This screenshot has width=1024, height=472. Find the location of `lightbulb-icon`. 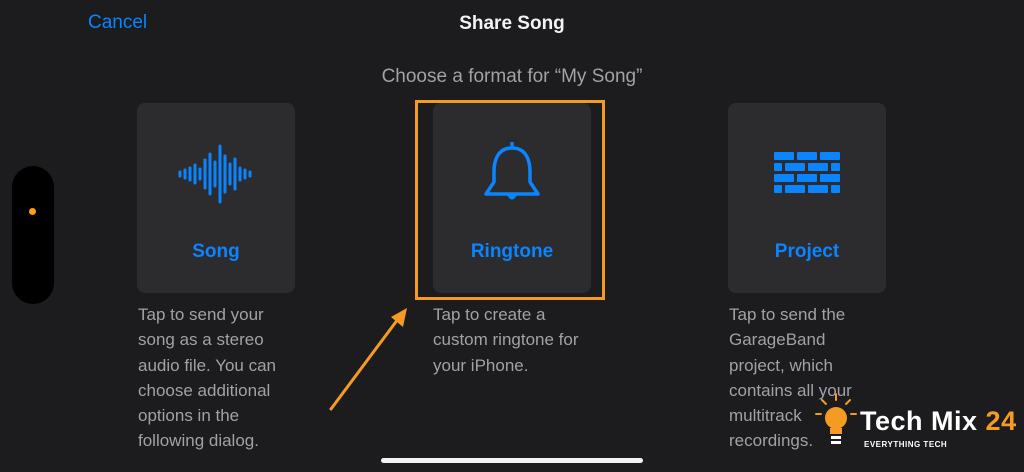

lightbulb-icon is located at coordinates (836, 418).